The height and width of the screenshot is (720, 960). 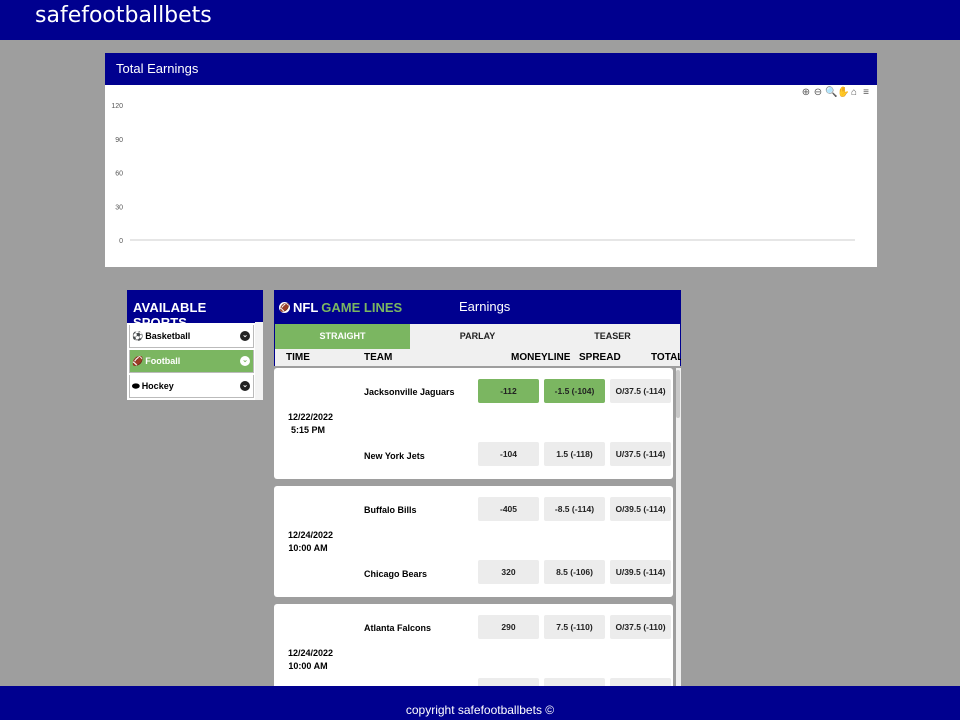 I want to click on total-button: O/37.5 (-110), so click(x=640, y=627).